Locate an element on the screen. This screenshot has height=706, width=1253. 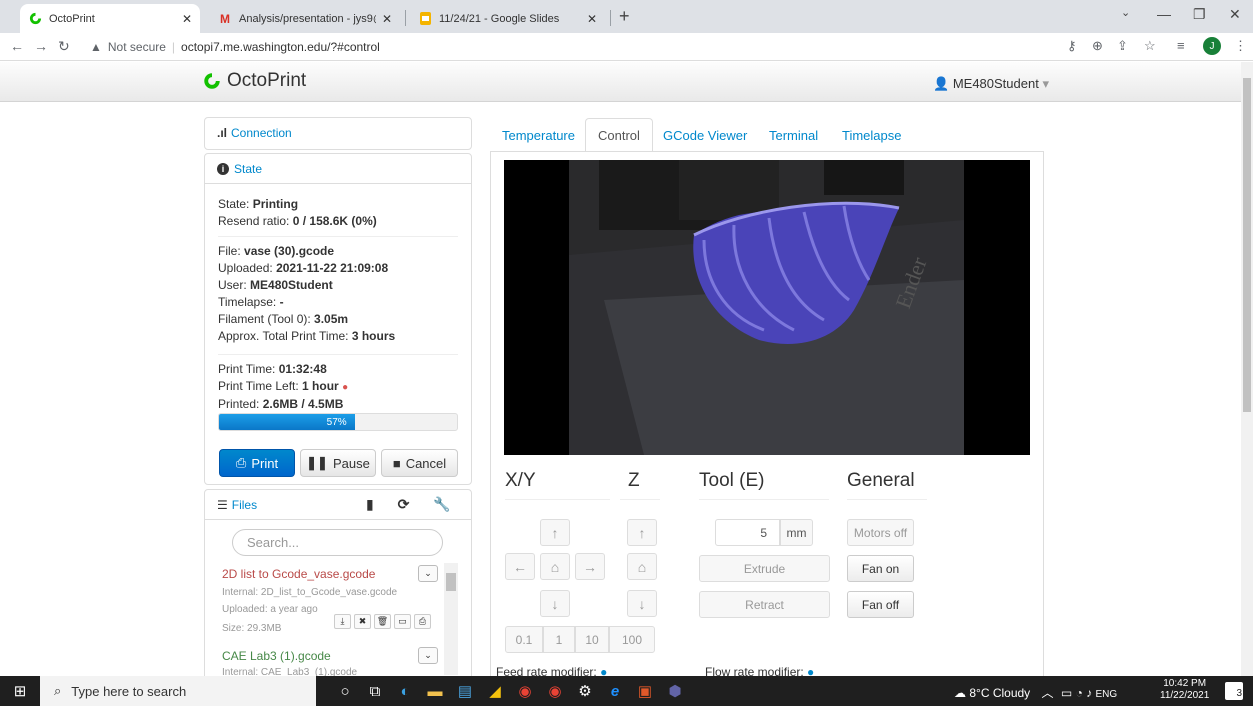
key-icon: ⚷ is located at coordinates (1072, 46).